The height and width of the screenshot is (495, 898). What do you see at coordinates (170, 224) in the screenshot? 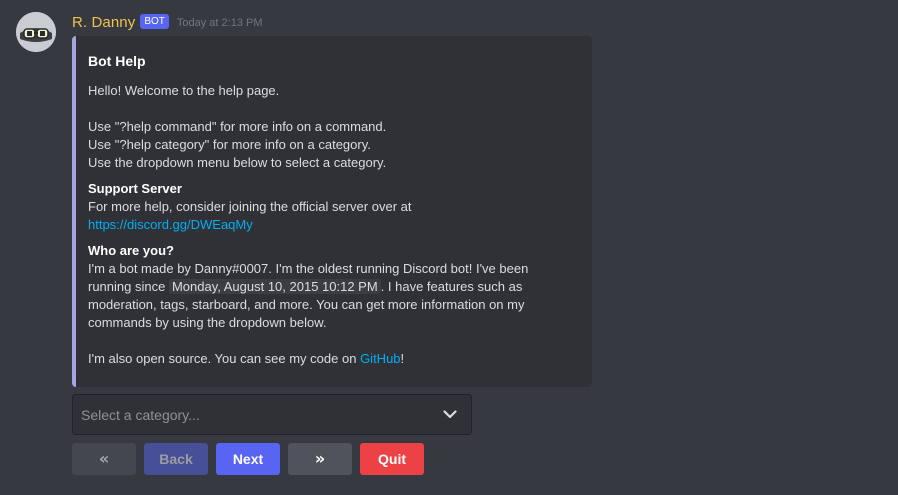
I see `support-server-link: https://discord.gg/DWEaqMy` at bounding box center [170, 224].